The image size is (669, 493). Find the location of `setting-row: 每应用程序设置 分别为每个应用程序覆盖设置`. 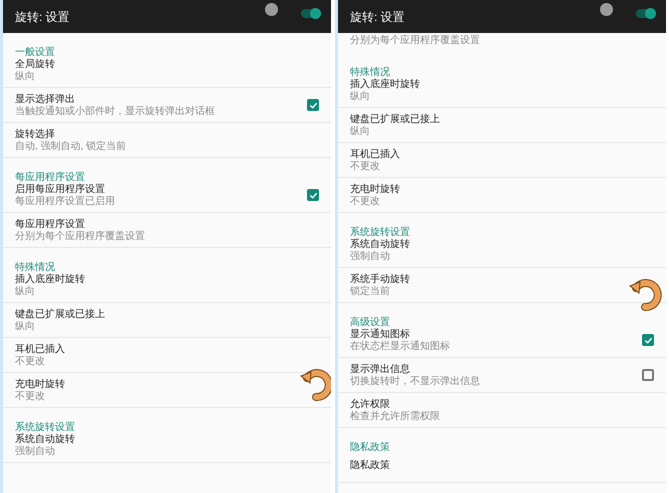

setting-row: 每应用程序设置 分别为每个应用程序覆盖设置 is located at coordinates (80, 230).